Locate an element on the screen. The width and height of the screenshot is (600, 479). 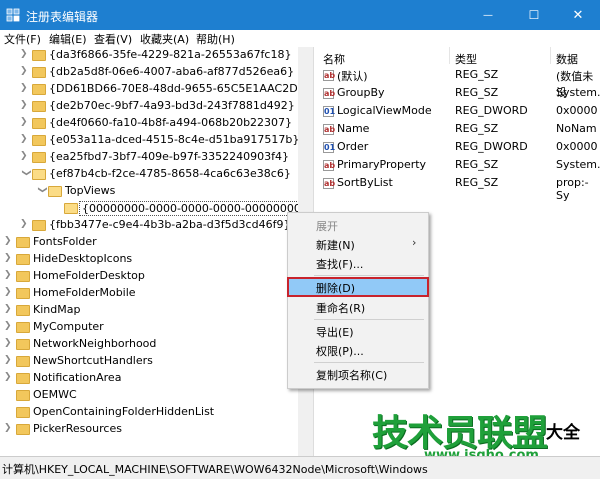
tree-item-label: {da3f6866-35fe-4229-821a-26553a67fc18} is located at coordinates (170, 54).